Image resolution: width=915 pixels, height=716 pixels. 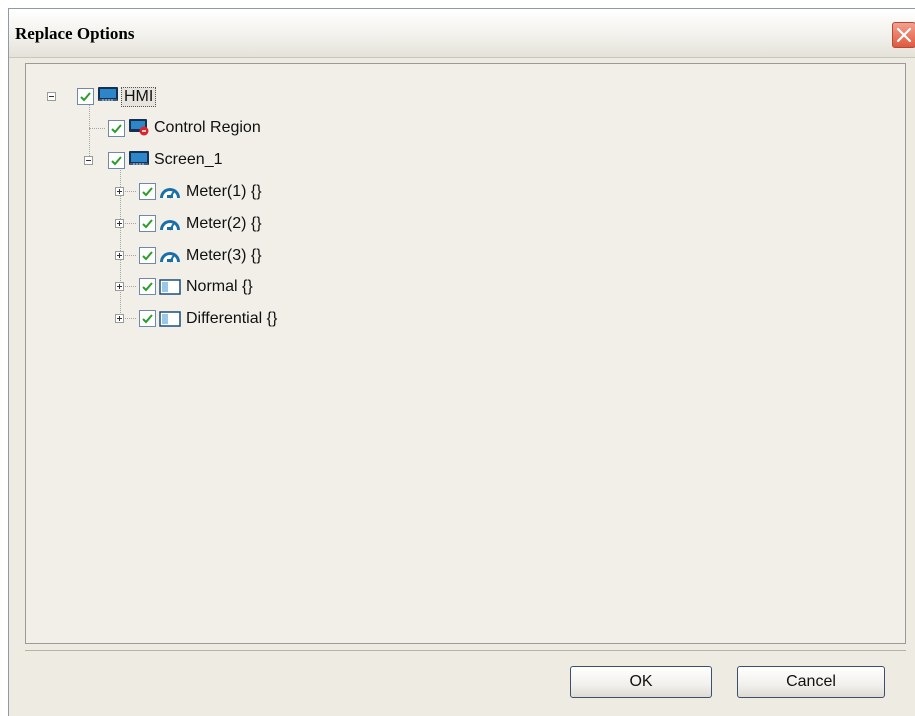 I want to click on tree-label-meter-1: Meter(1) {}, so click(x=224, y=192).